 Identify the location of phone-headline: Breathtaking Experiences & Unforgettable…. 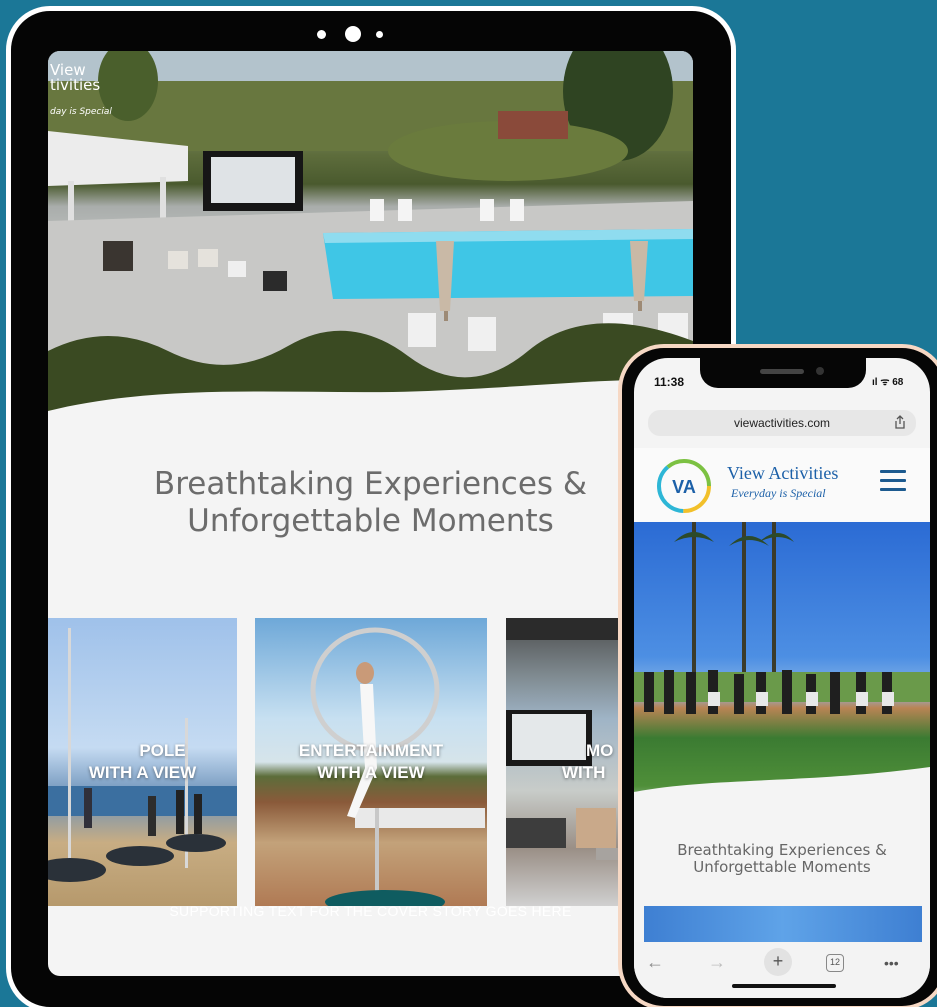
(782, 859).